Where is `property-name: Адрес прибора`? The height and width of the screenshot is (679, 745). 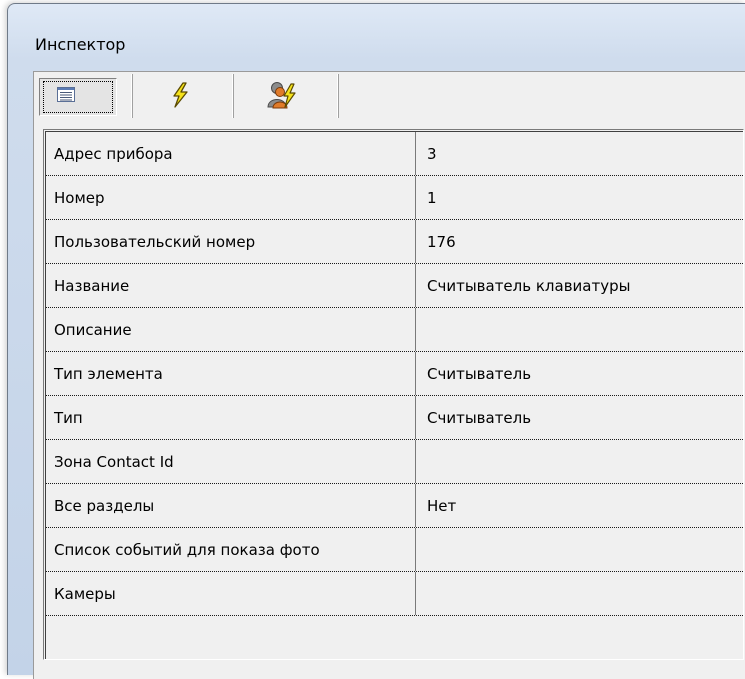
property-name: Адрес прибора is located at coordinates (231, 153).